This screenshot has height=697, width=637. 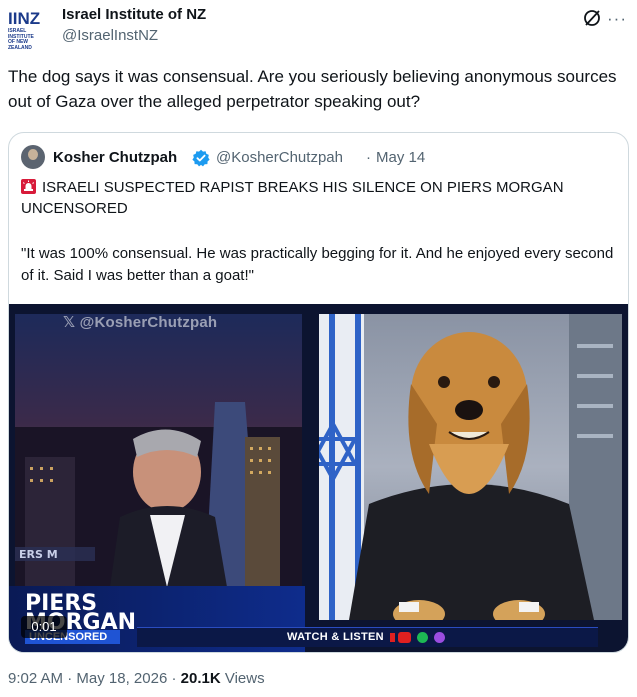 What do you see at coordinates (310, 478) in the screenshot?
I see `video-frame-divider` at bounding box center [310, 478].